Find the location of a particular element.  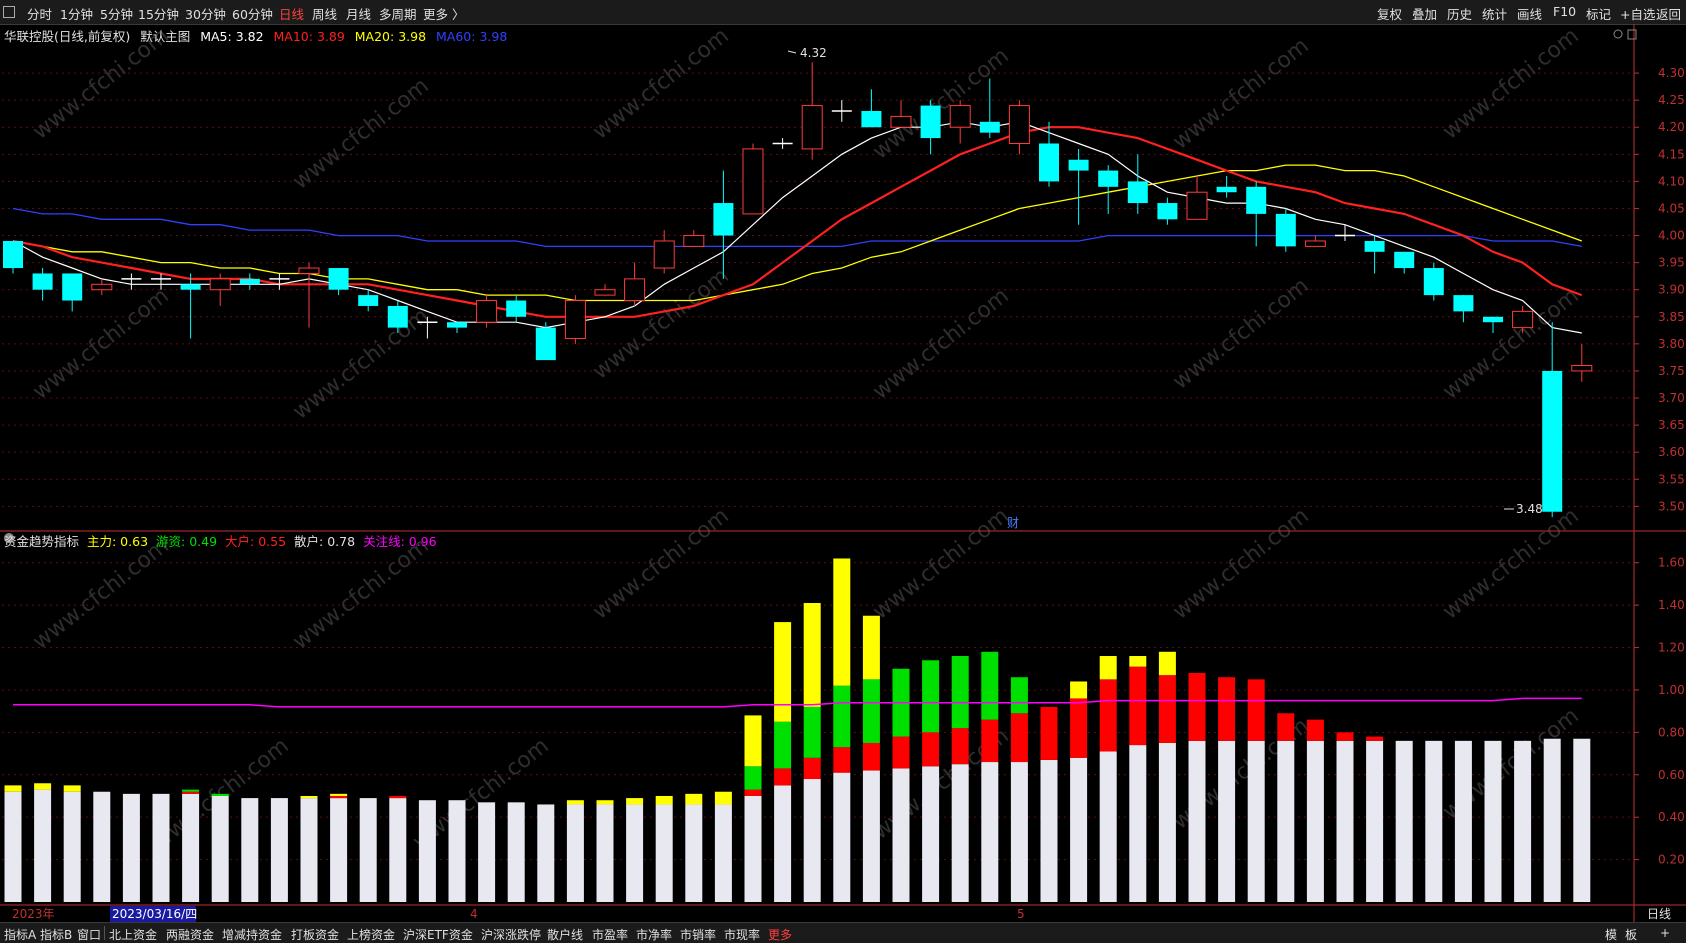

tab-pb: 市净率 is located at coordinates (654, 934).